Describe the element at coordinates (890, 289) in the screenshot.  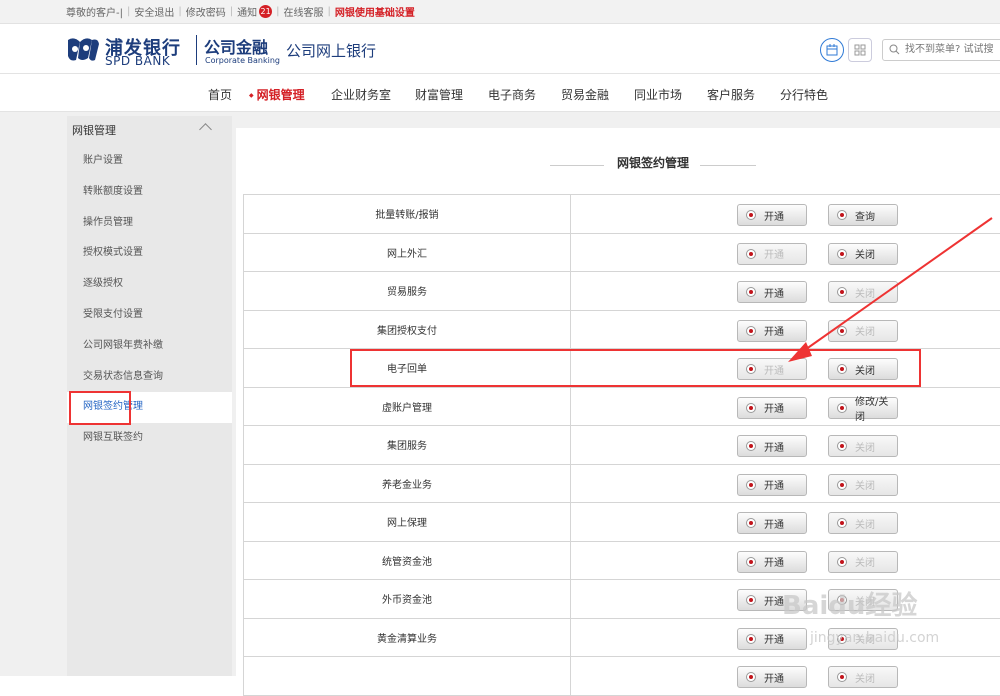
I see `annotation-arrow` at that location.